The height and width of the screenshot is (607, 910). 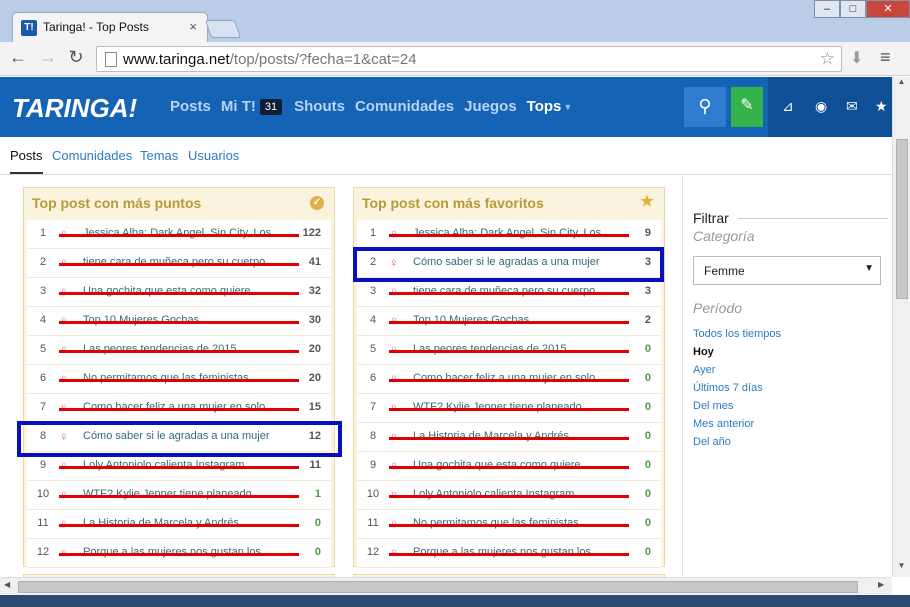 I want to click on table-row: 9♀Una gochita que esta como quiere.0, so click(x=509, y=466).